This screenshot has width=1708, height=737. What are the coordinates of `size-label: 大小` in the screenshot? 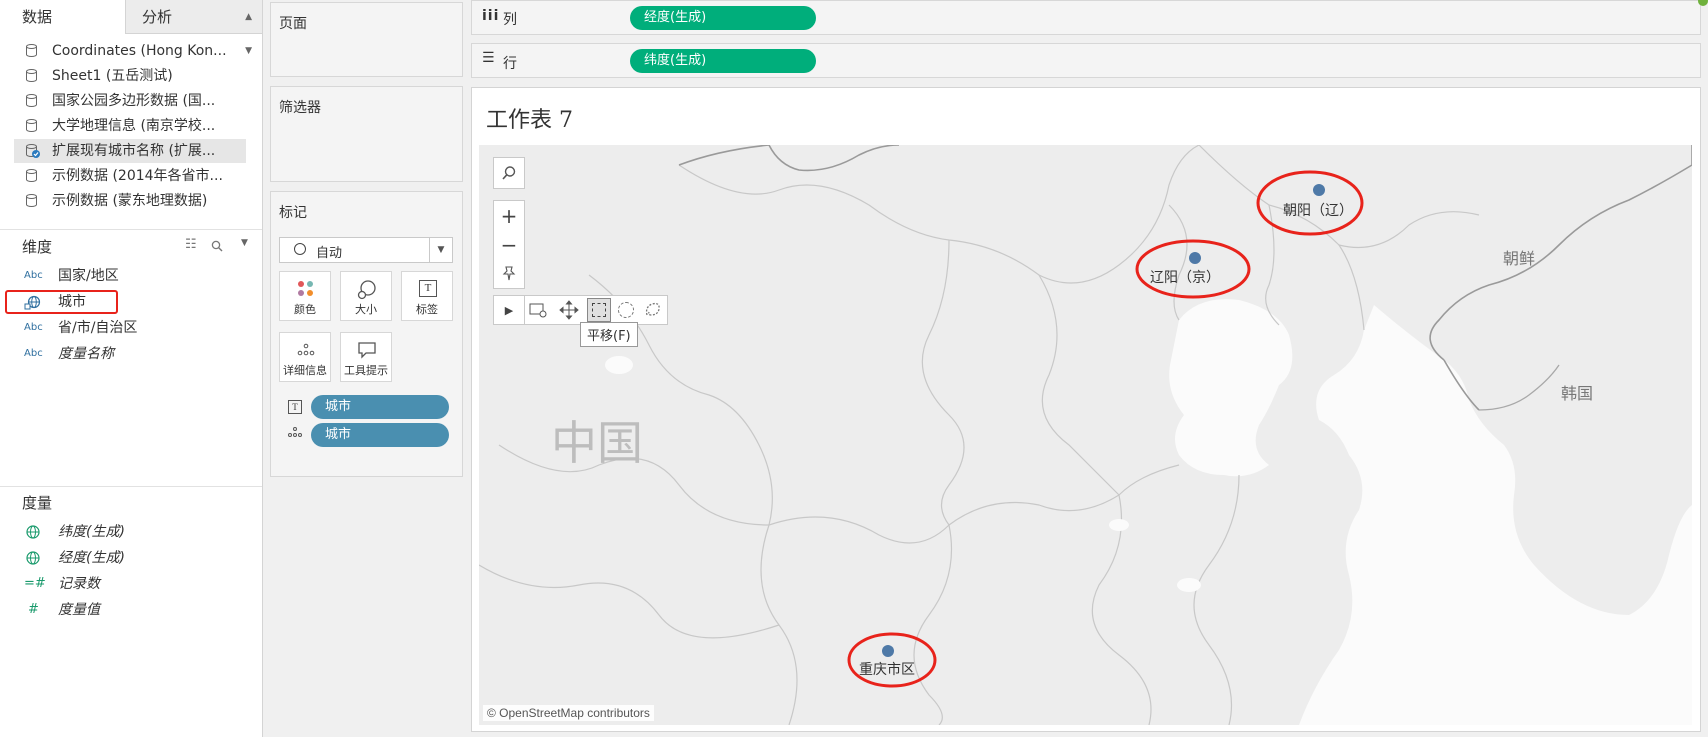 It's located at (366, 309).